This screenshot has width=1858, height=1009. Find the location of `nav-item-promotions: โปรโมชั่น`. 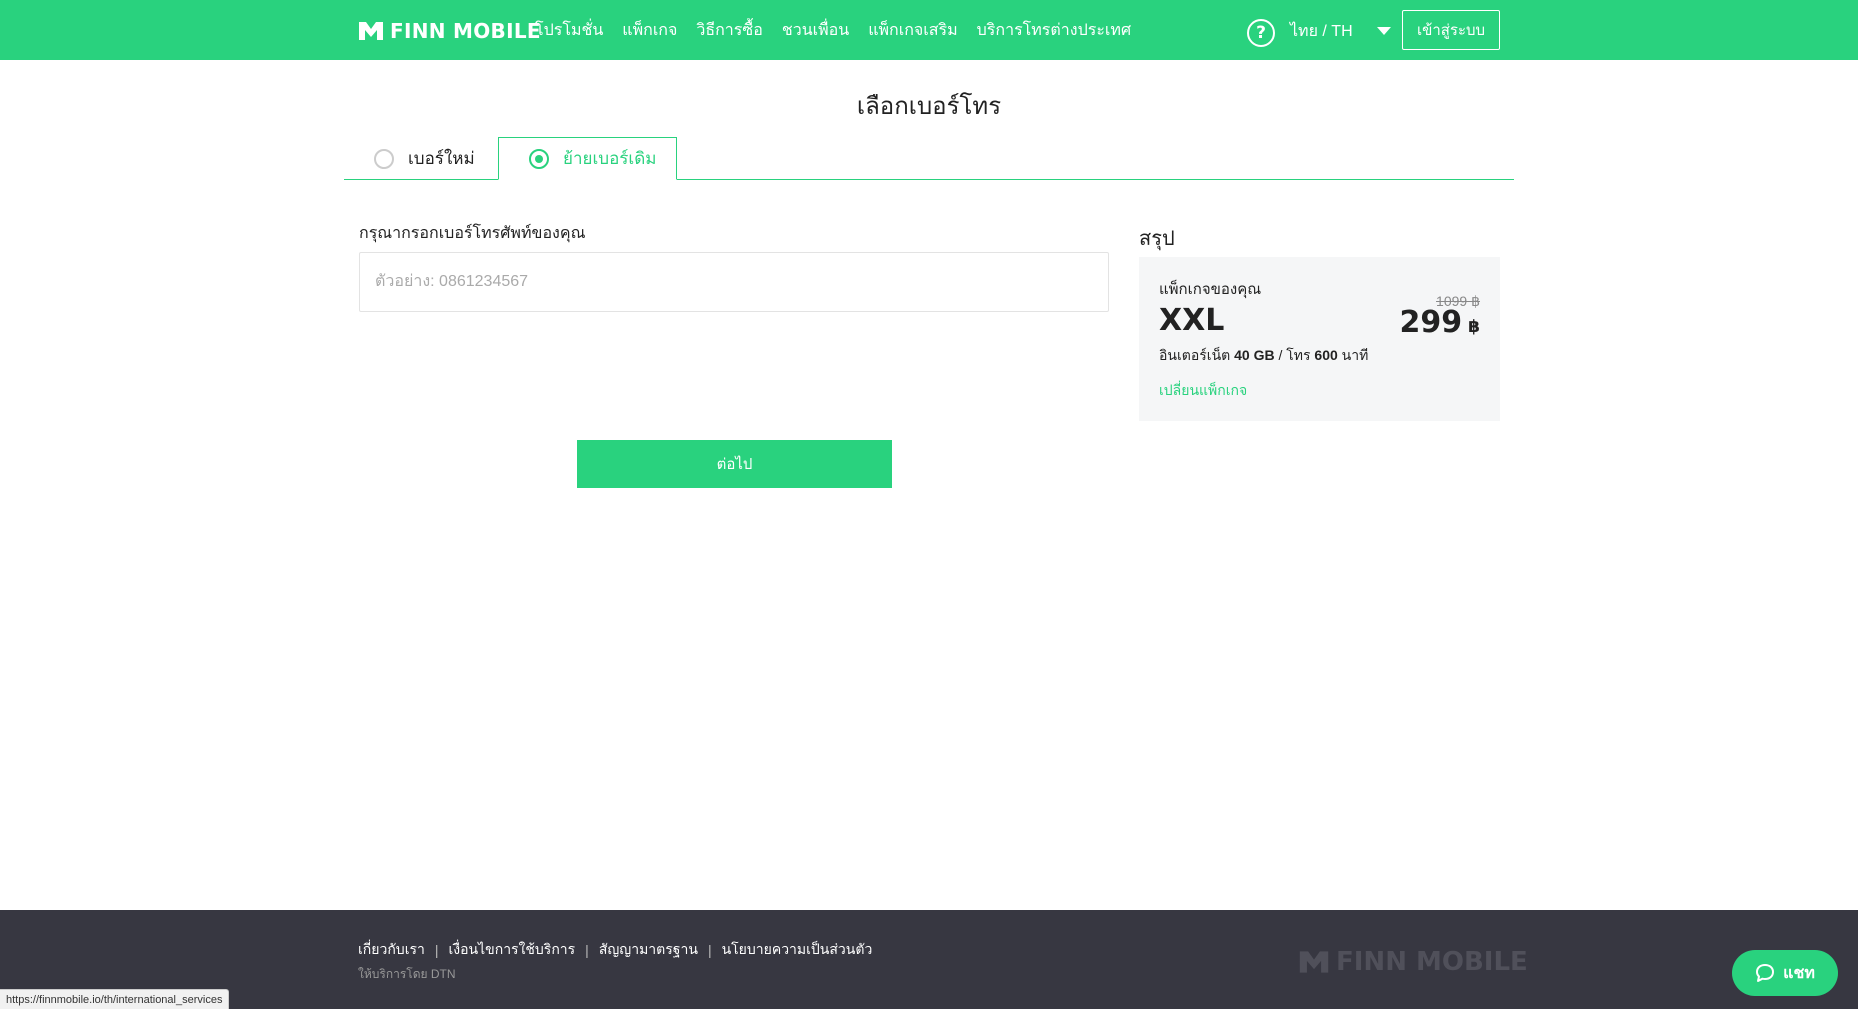

nav-item-promotions: โปรโมชั่น is located at coordinates (569, 30).